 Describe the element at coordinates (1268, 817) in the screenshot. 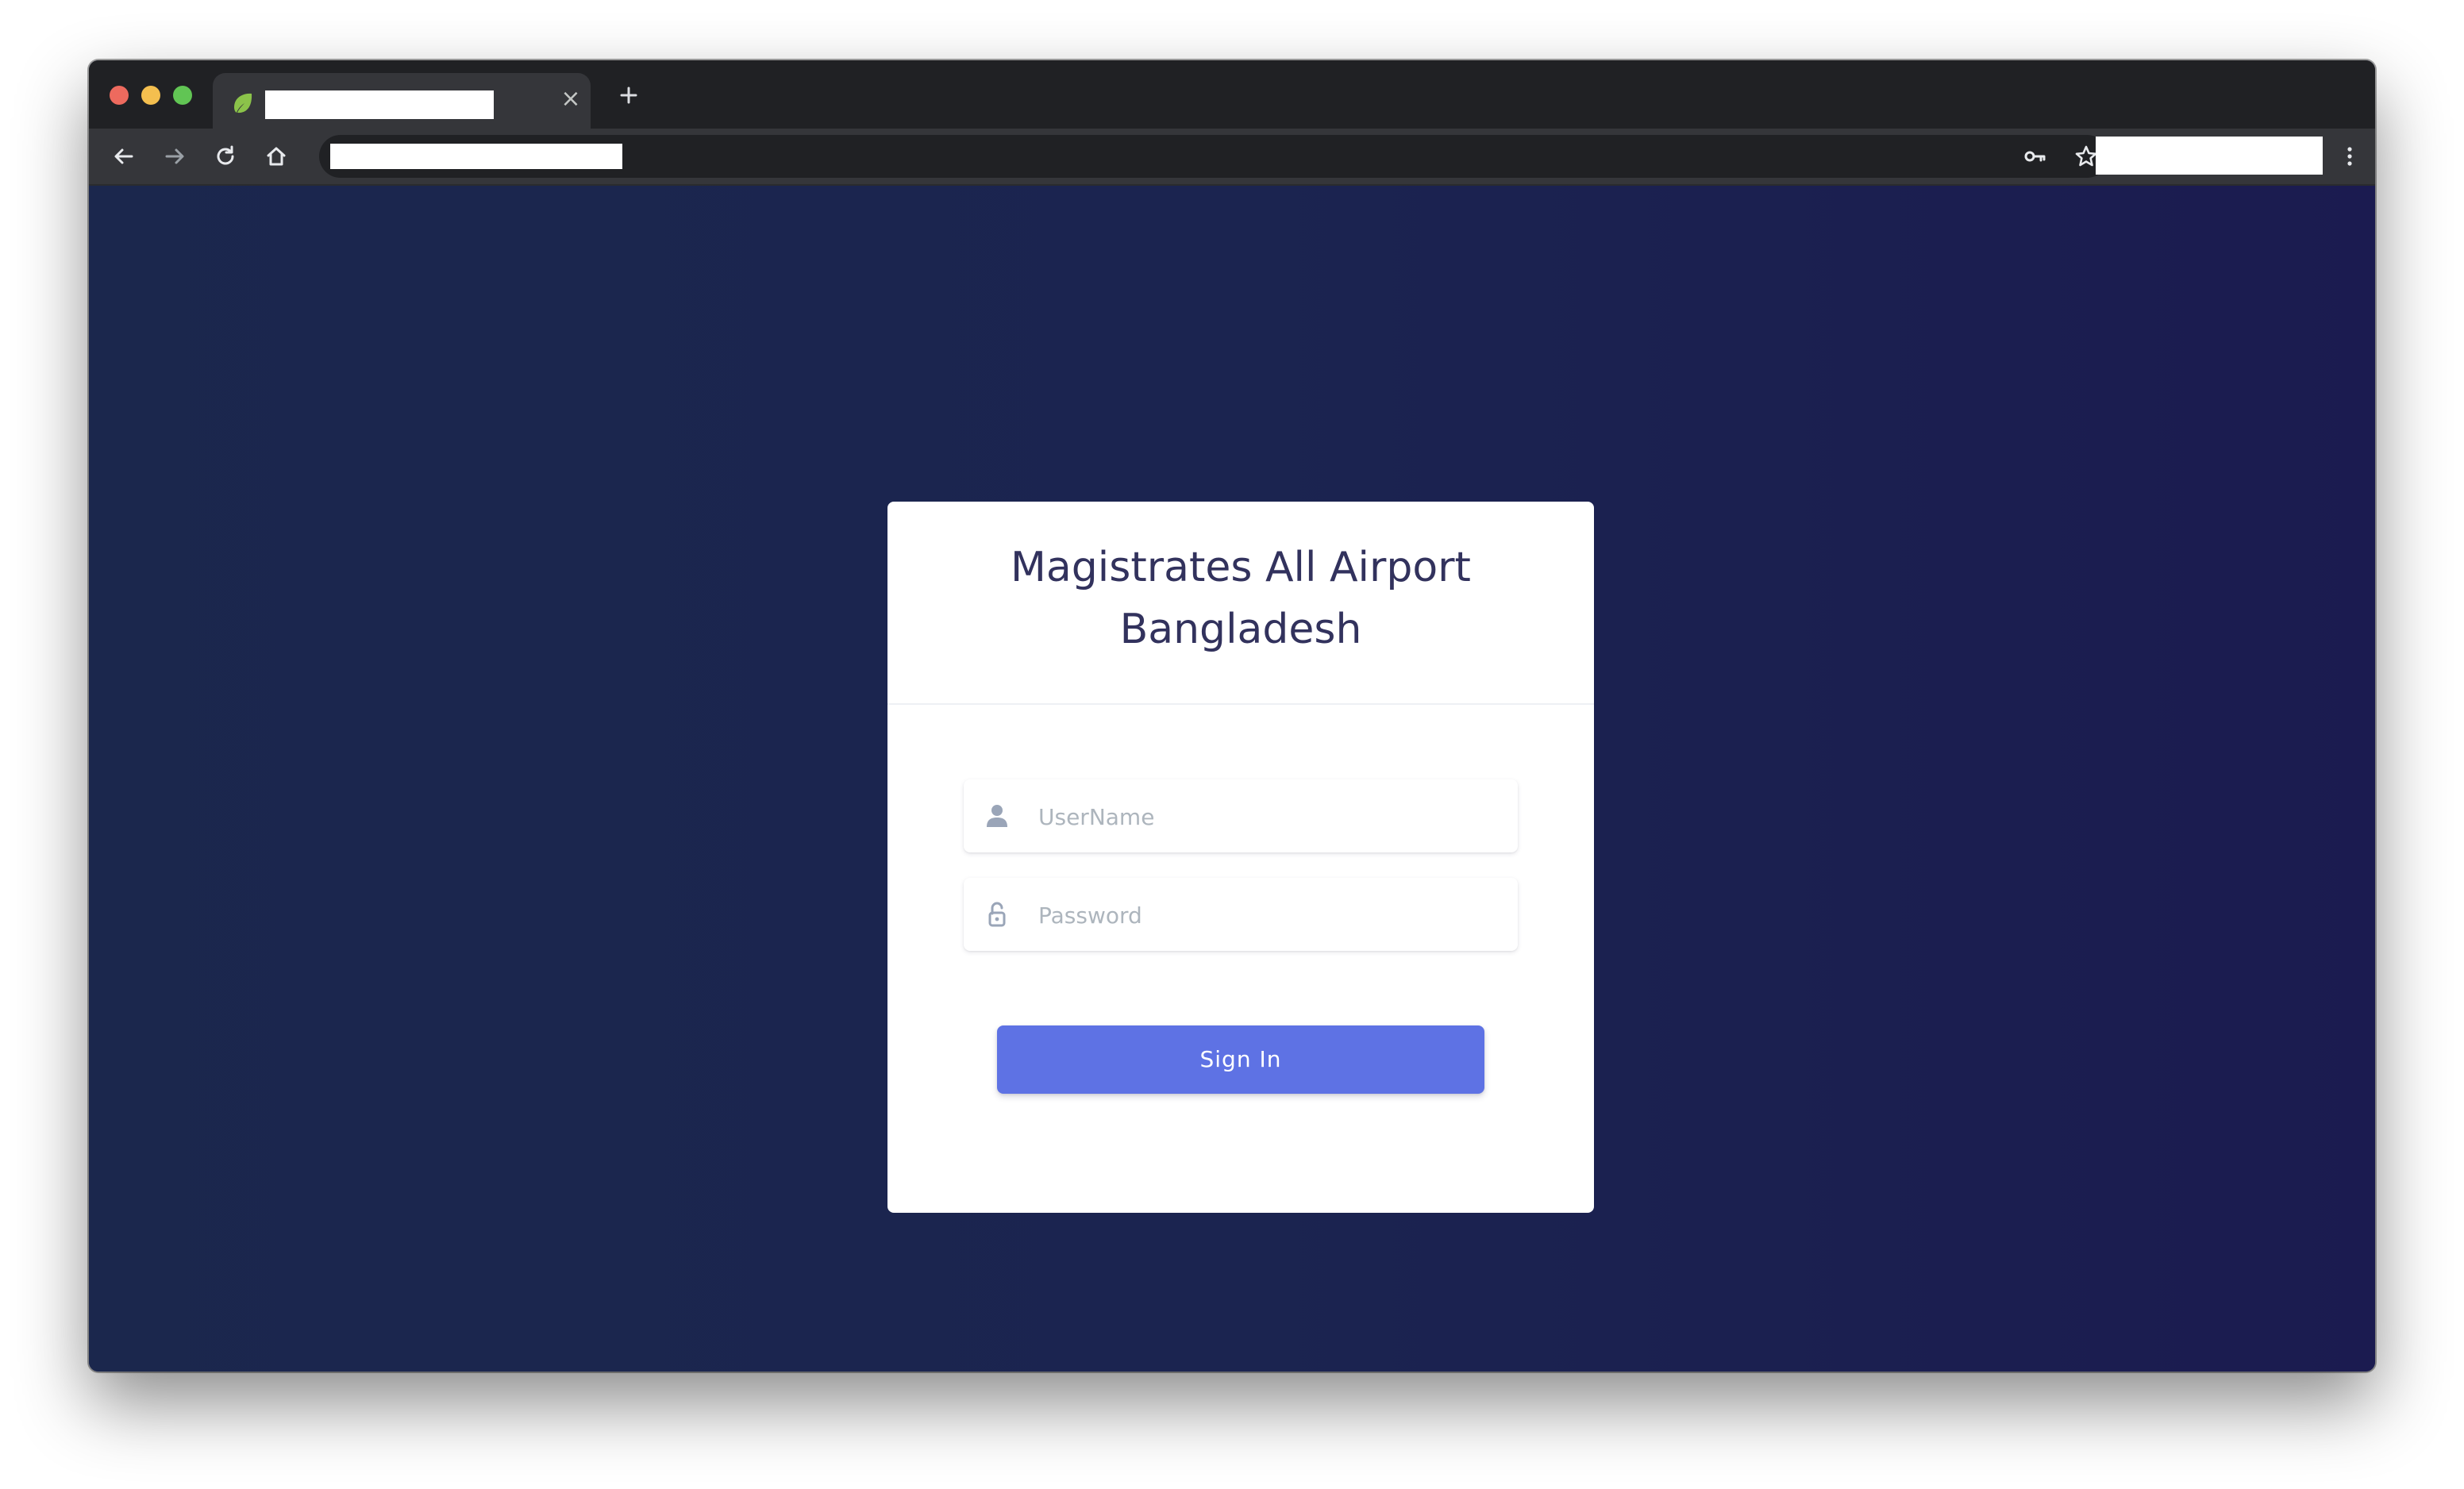

I see `username-input` at that location.